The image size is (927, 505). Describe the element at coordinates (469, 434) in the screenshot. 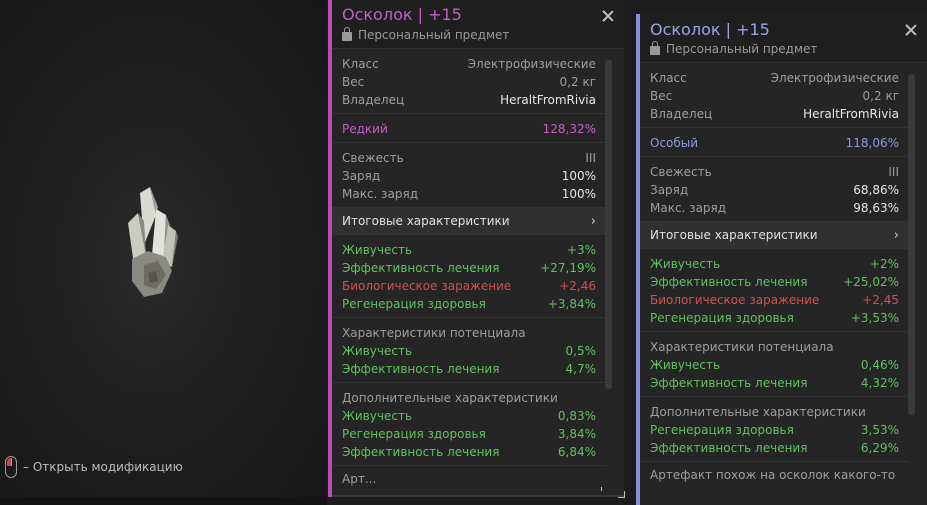

I see `stat-row: Регенерация здоровья 3,84%` at that location.